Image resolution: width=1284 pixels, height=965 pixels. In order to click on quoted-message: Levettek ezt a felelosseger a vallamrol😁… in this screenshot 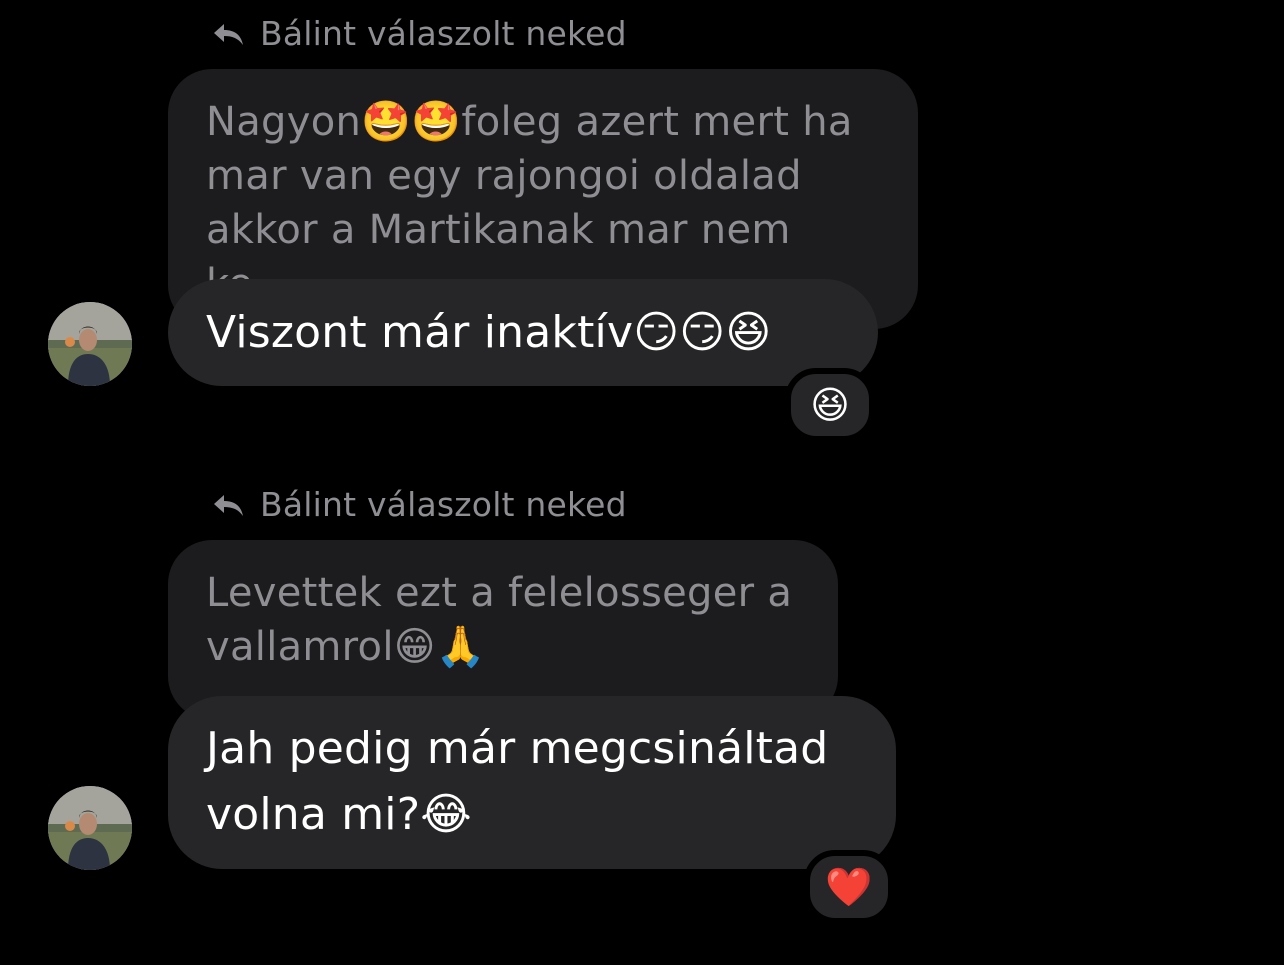, I will do `click(503, 630)`.